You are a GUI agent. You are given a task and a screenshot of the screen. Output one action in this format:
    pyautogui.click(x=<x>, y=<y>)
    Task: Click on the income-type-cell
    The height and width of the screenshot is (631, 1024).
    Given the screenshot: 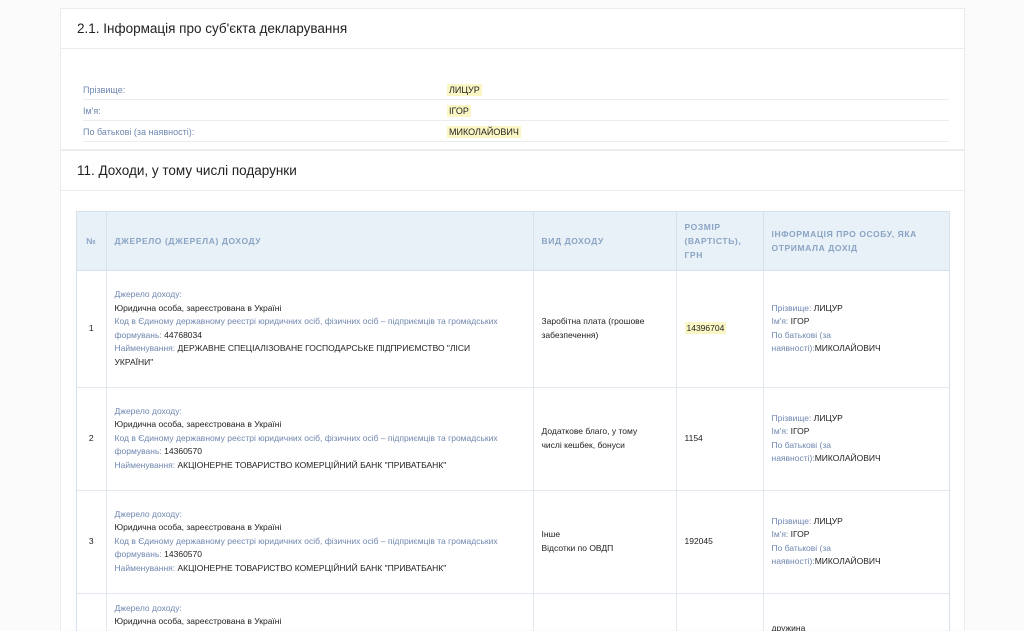 What is the action you would take?
    pyautogui.click(x=604, y=612)
    